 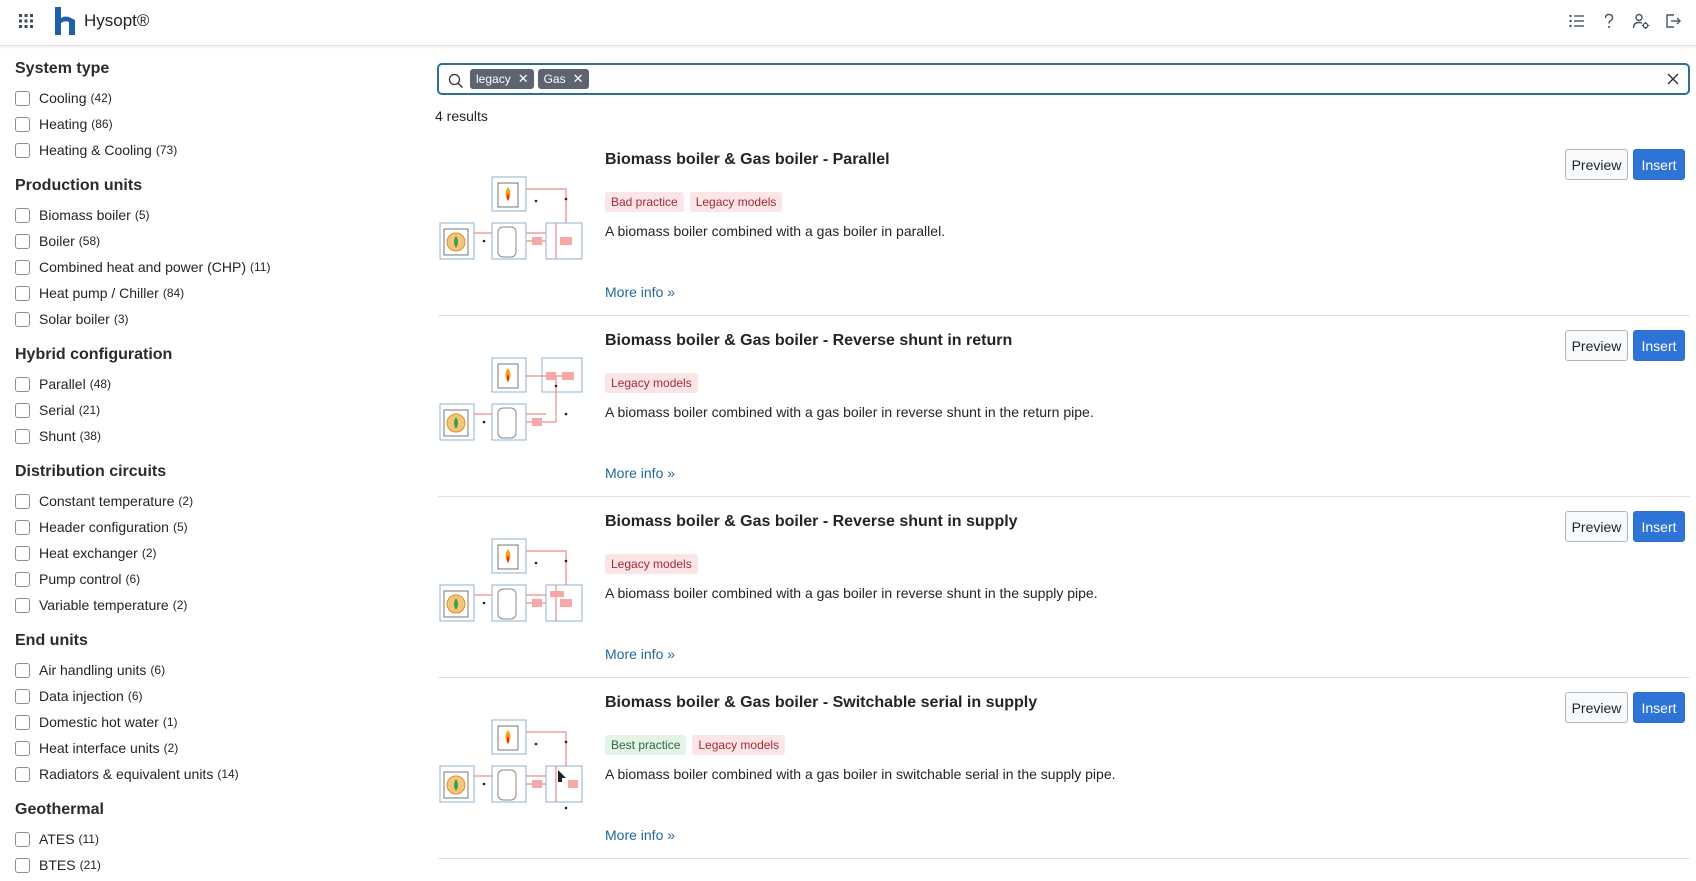 What do you see at coordinates (99, 748) in the screenshot?
I see `filter-label: Heat interface units` at bounding box center [99, 748].